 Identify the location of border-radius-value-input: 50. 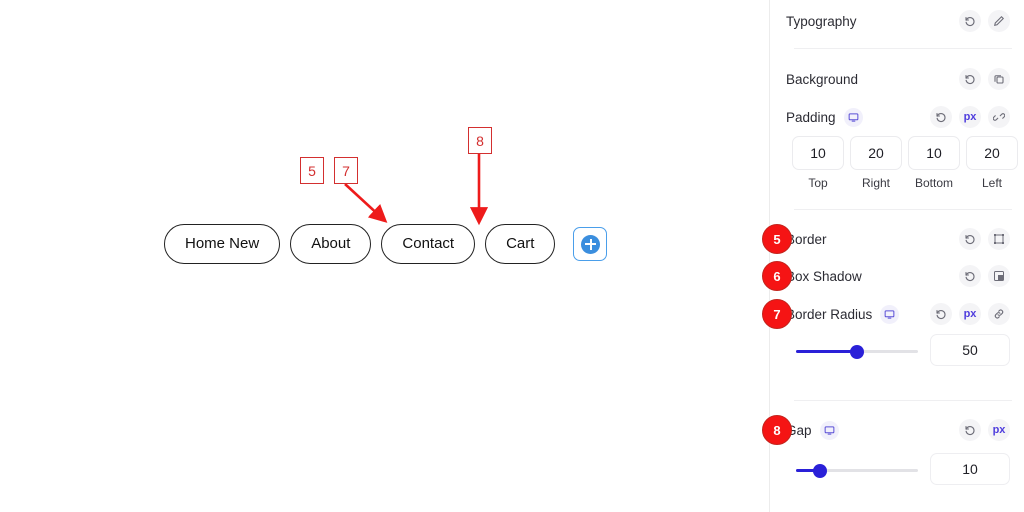
(970, 350).